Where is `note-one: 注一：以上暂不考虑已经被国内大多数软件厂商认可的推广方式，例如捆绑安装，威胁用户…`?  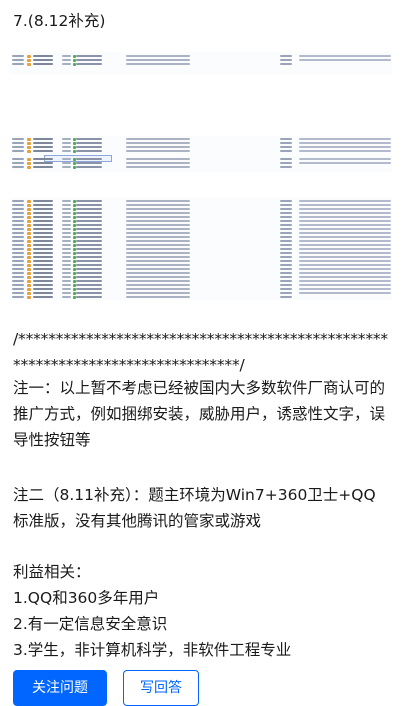
note-one: 注一：以上暂不考虑已经被国内大多数软件厂商认可的推广方式，例如捆绑安装，威胁用户… is located at coordinates (199, 414).